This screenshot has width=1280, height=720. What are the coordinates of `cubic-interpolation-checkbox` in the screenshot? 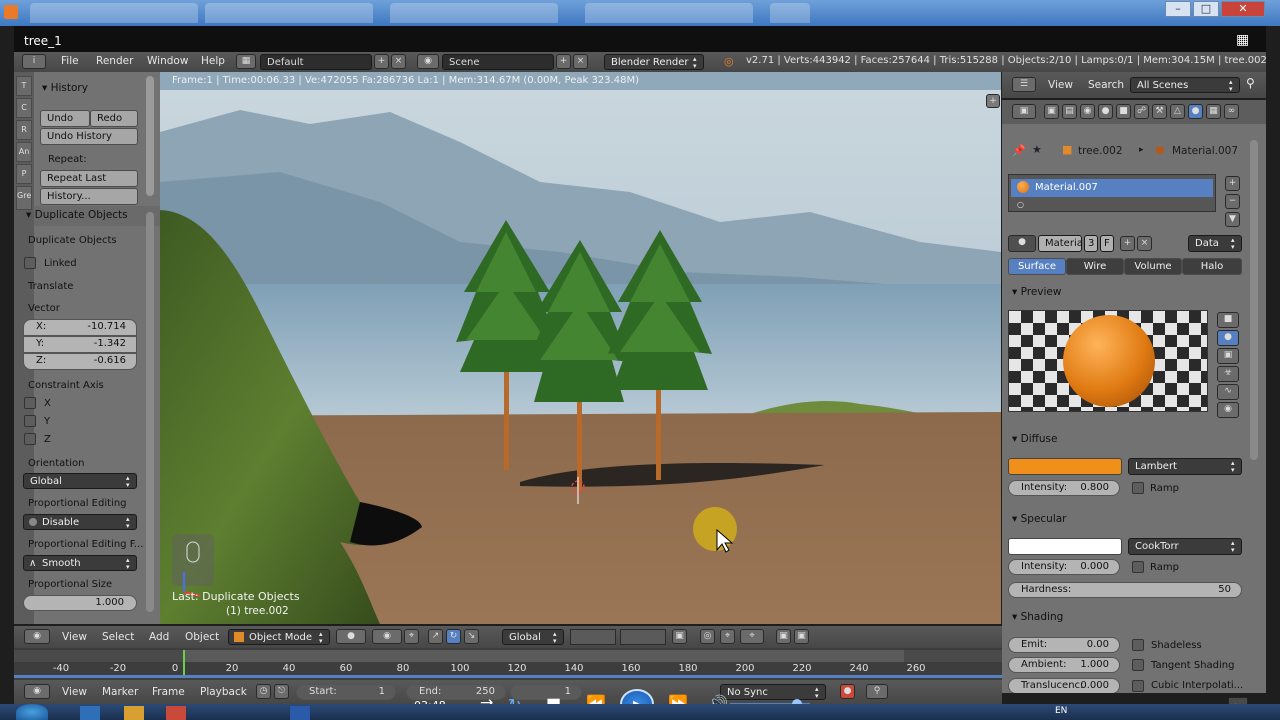 It's located at (1138, 686).